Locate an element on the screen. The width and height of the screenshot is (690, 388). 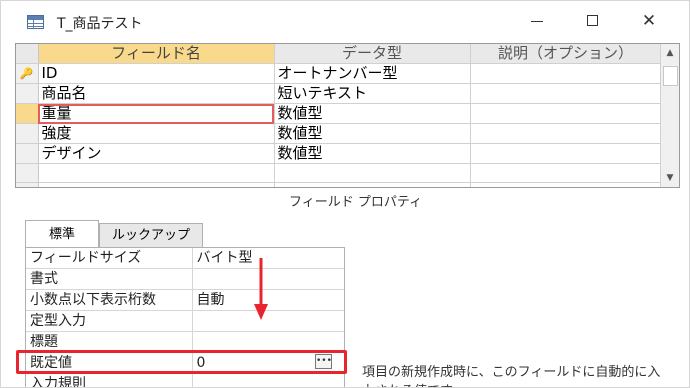
grid-header-row: フィールド名 データ型 説明（オプション） is located at coordinates (339, 54).